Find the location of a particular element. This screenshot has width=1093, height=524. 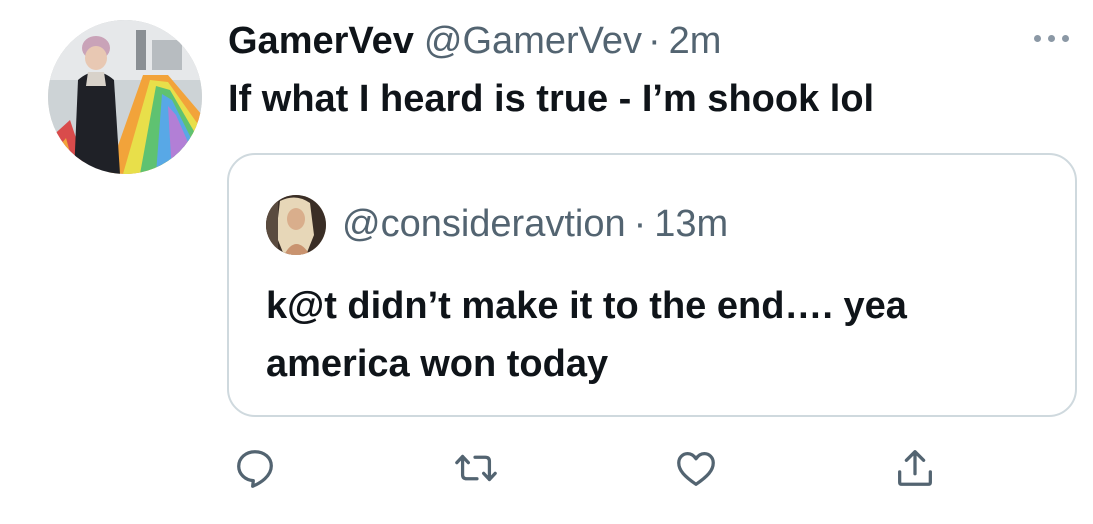

more-options-icon is located at coordinates (1051, 38).